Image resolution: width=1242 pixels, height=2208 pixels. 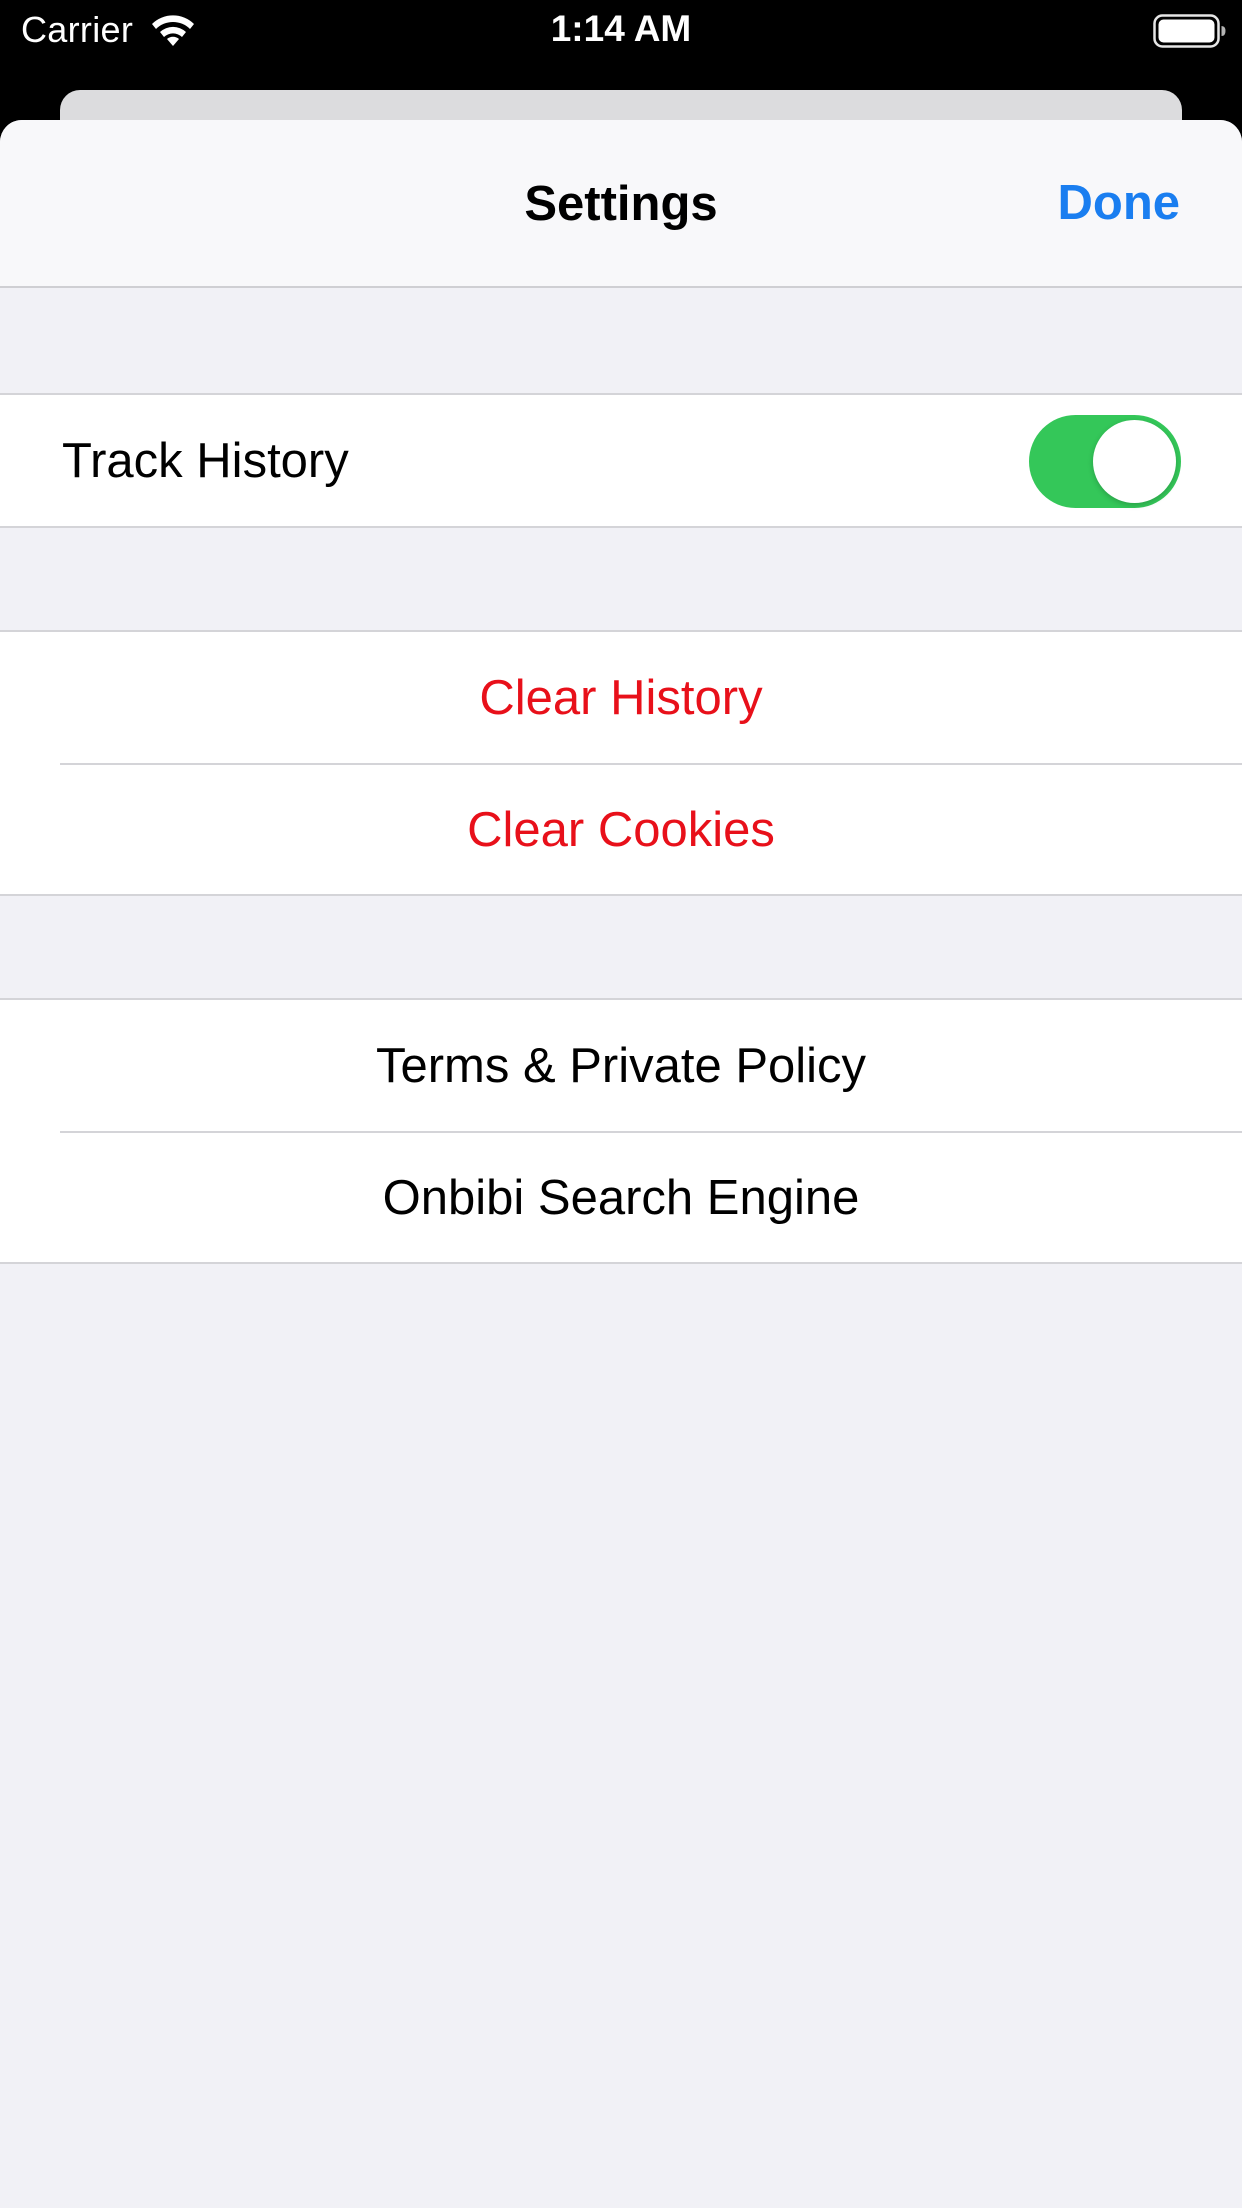 I want to click on track-history-label: Track History, so click(x=205, y=460).